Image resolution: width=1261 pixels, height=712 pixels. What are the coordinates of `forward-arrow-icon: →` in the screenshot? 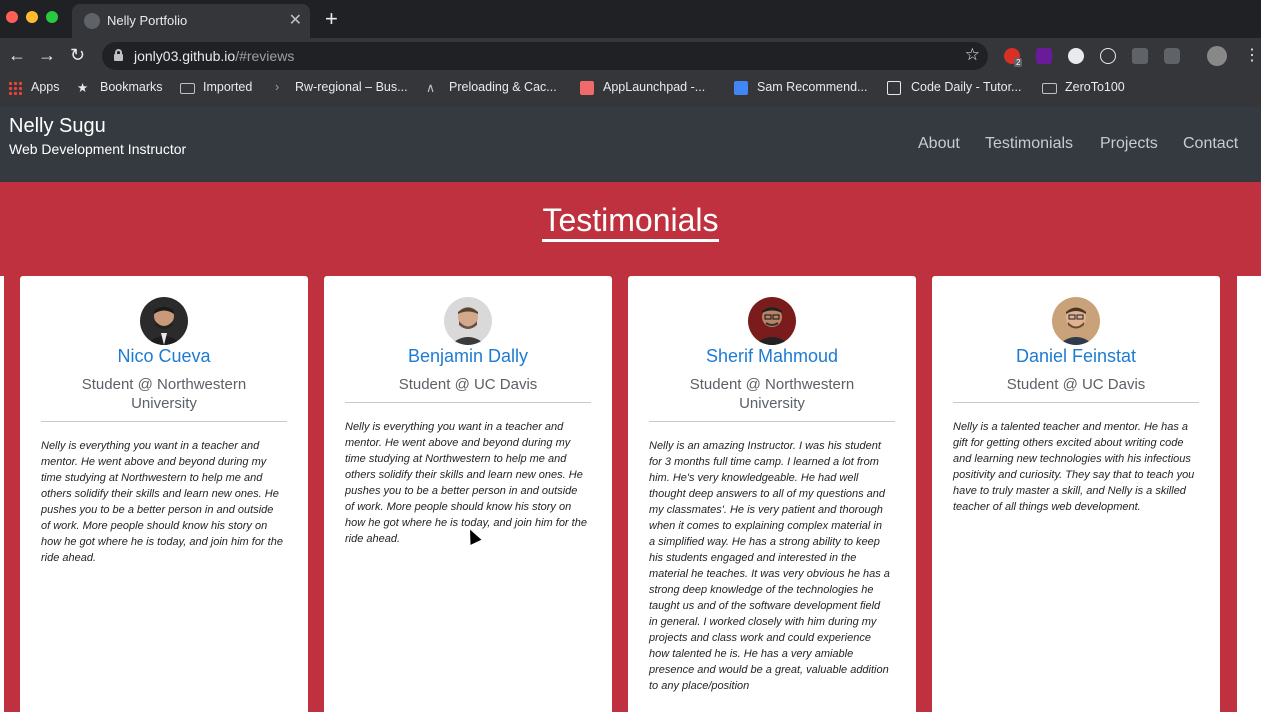 It's located at (47, 55).